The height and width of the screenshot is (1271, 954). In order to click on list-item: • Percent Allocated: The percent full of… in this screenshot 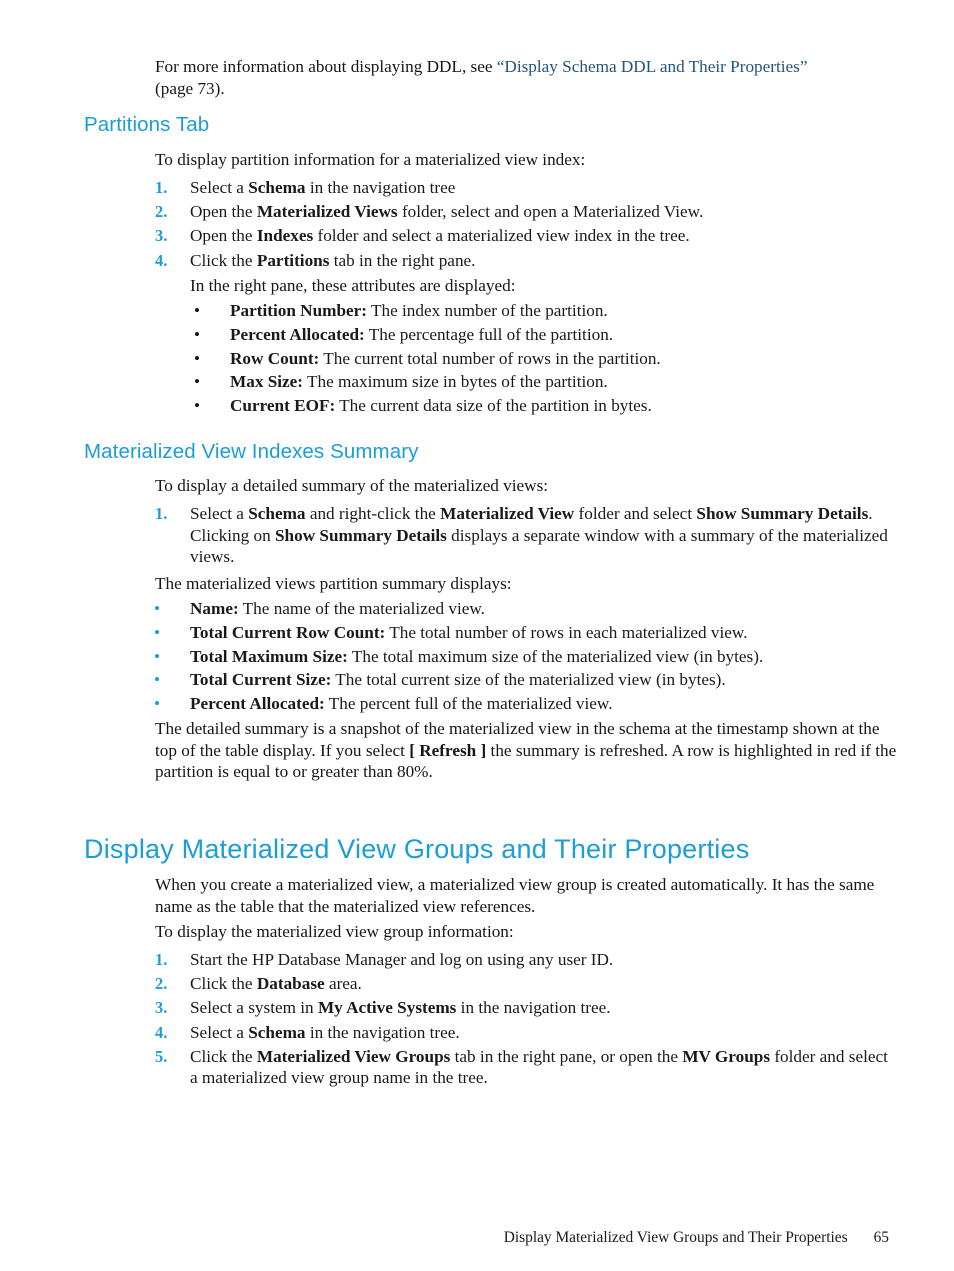, I will do `click(524, 704)`.